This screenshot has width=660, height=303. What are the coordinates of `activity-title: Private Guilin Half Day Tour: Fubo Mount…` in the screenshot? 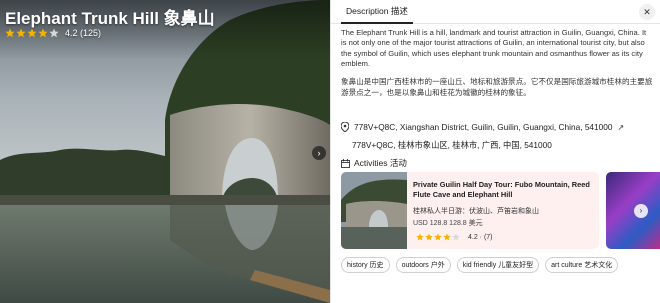 It's located at (503, 190).